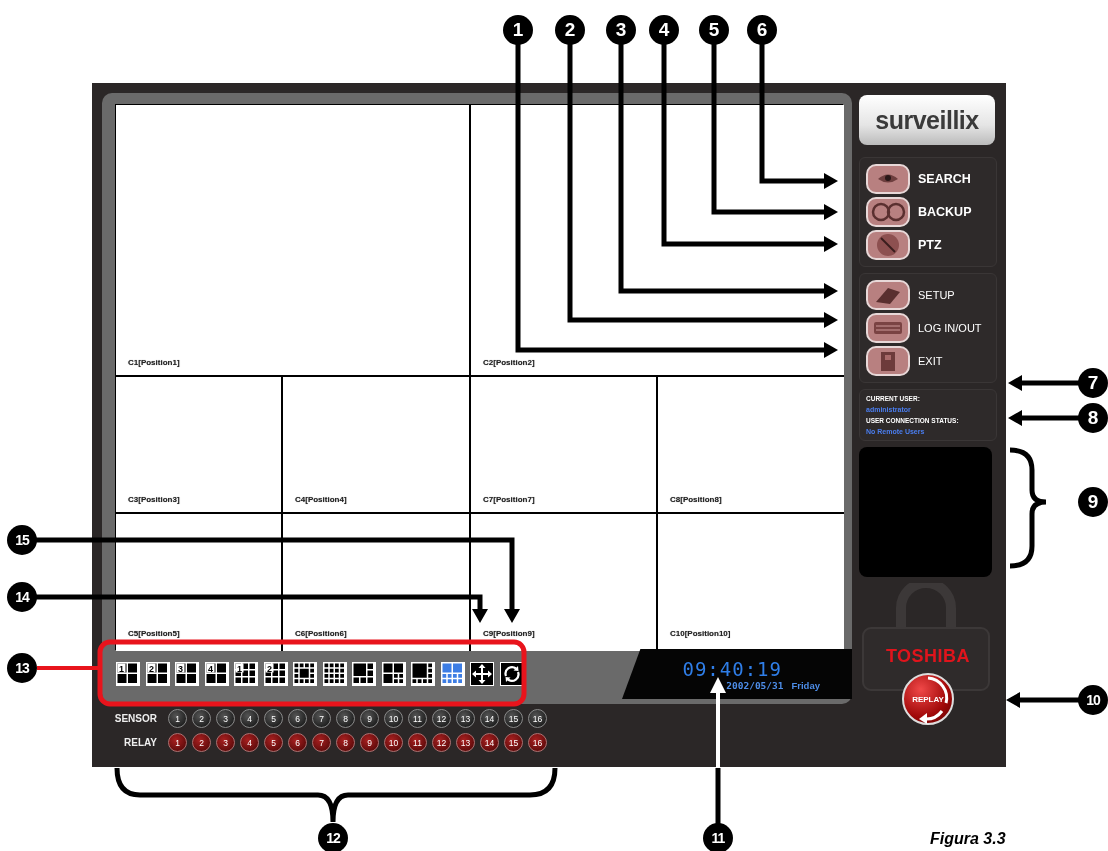 The height and width of the screenshot is (851, 1108). What do you see at coordinates (321, 742) in the screenshot?
I see `relay-button: 7` at bounding box center [321, 742].